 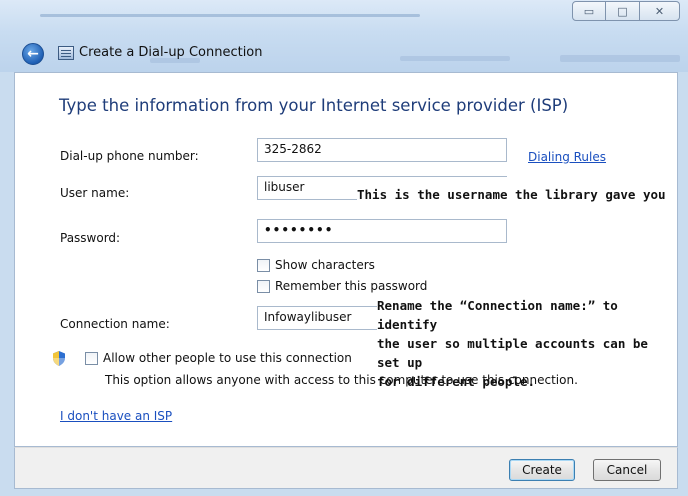 What do you see at coordinates (95, 193) in the screenshot?
I see `username-label: User name:` at bounding box center [95, 193].